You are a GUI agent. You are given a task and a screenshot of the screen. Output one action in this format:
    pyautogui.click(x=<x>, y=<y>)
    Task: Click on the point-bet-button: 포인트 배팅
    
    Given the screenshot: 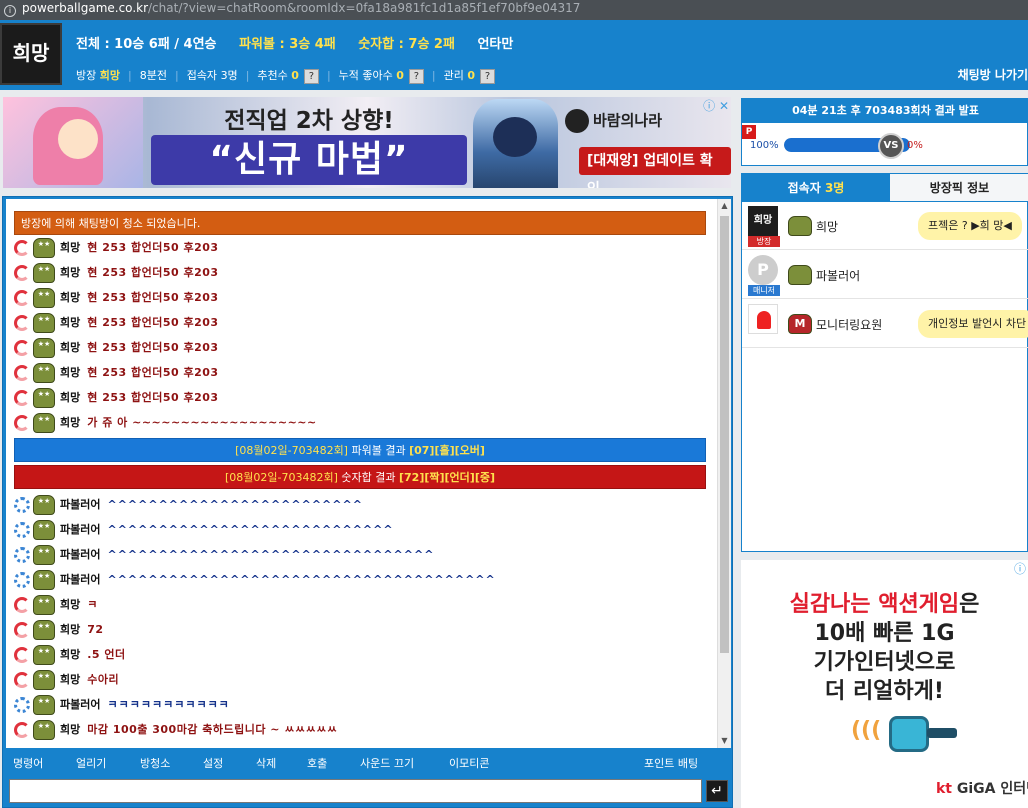 What is the action you would take?
    pyautogui.click(x=671, y=763)
    